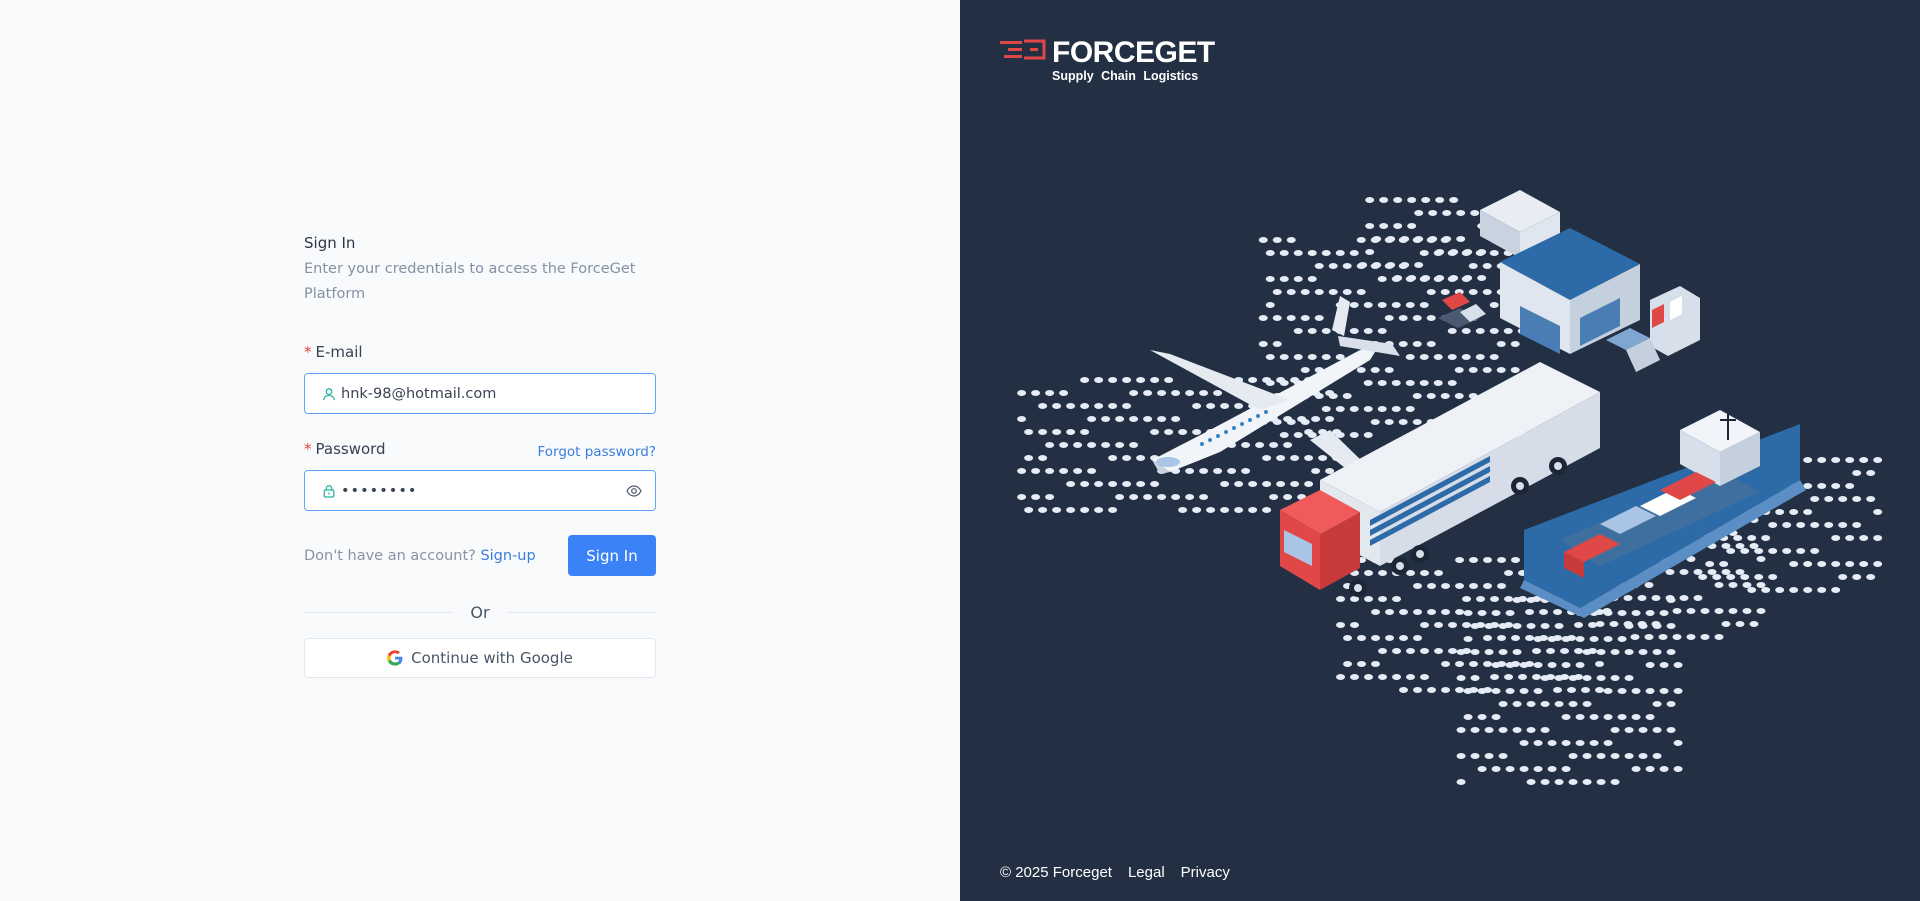 The image size is (1920, 901). What do you see at coordinates (339, 352) in the screenshot?
I see `email-label-text: E-mail` at bounding box center [339, 352].